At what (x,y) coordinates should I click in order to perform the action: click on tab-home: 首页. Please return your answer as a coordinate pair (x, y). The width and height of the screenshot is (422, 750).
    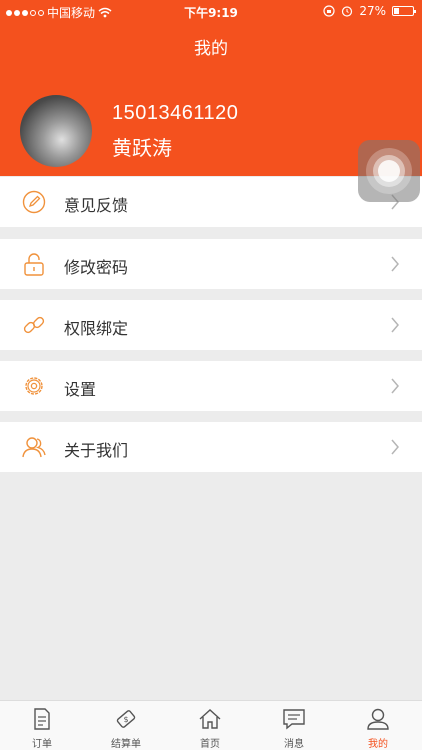
    Looking at the image, I should click on (210, 725).